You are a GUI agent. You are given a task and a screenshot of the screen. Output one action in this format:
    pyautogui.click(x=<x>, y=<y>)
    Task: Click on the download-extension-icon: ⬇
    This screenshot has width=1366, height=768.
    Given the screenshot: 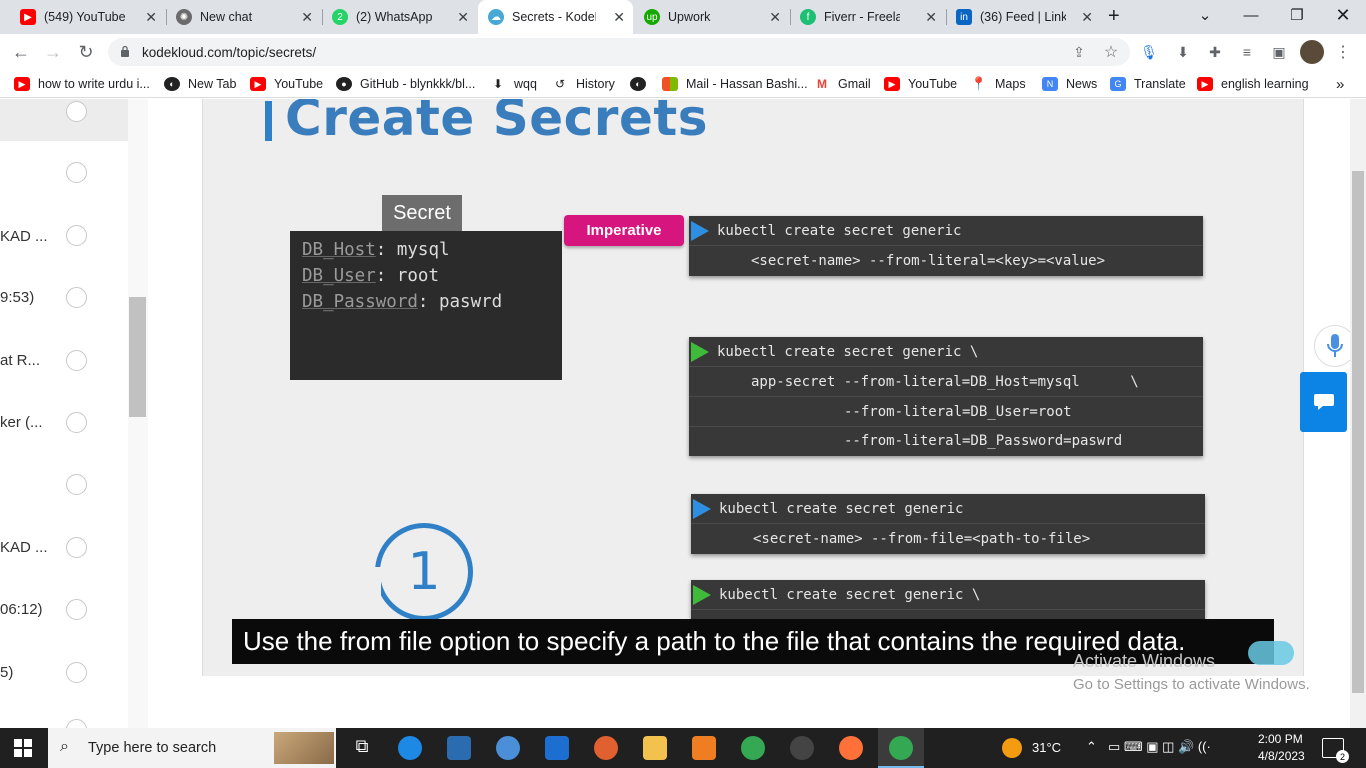 What is the action you would take?
    pyautogui.click(x=1183, y=52)
    